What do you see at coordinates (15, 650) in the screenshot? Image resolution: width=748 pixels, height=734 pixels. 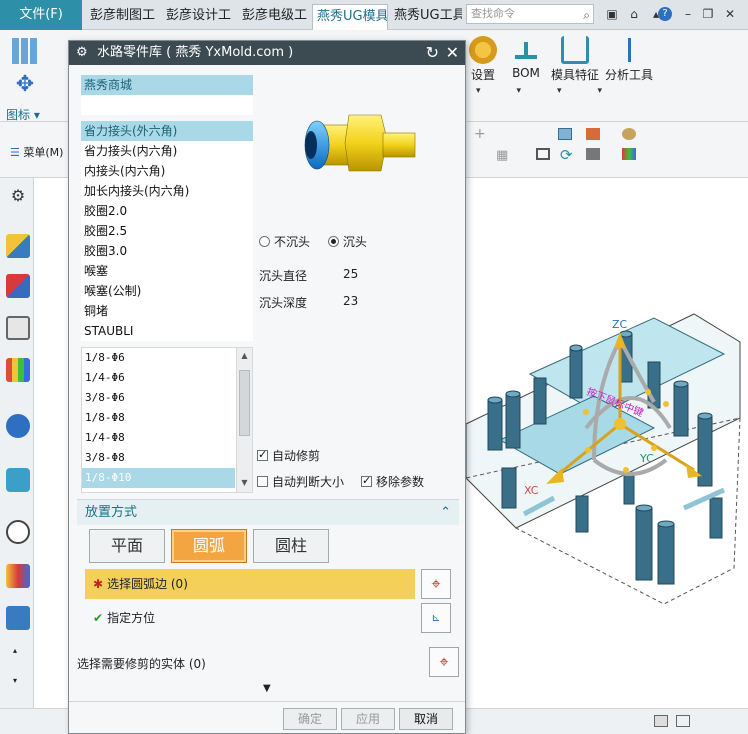 I see `scroll-up-icon: ▴` at bounding box center [15, 650].